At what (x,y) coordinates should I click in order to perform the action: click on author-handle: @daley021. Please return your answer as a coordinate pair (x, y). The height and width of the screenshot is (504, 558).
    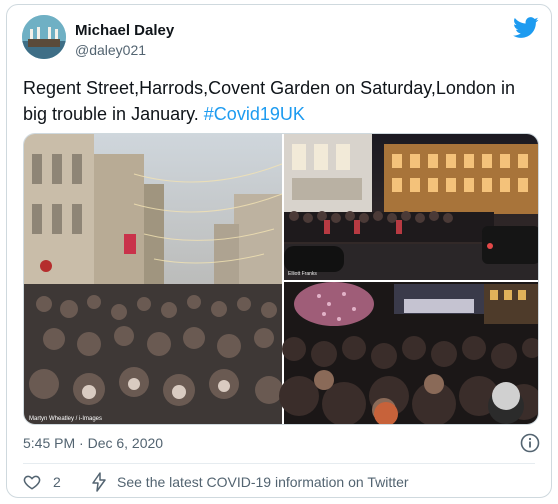
    Looking at the image, I should click on (110, 50).